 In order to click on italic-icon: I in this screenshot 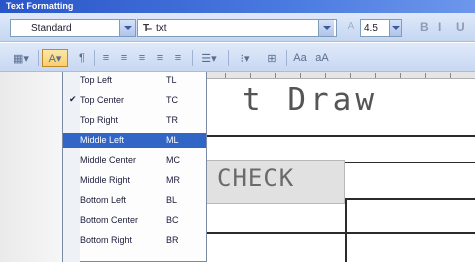, I will do `click(439, 27)`.